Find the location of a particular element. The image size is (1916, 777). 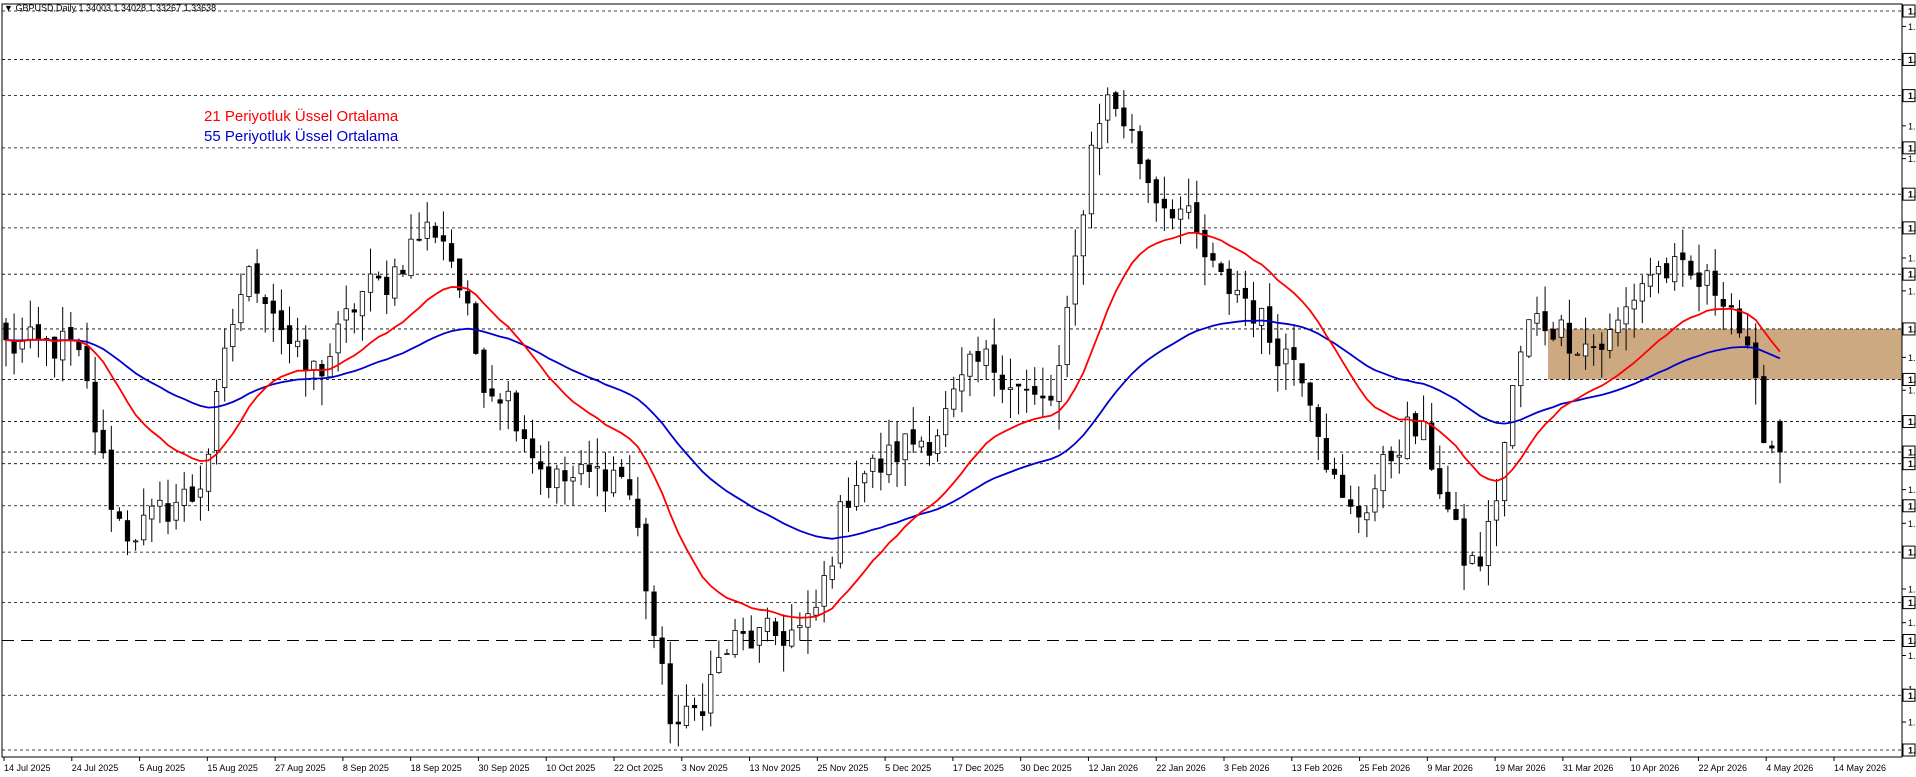

time-tick-label: 22 Jan 2026 is located at coordinates (1181, 768).